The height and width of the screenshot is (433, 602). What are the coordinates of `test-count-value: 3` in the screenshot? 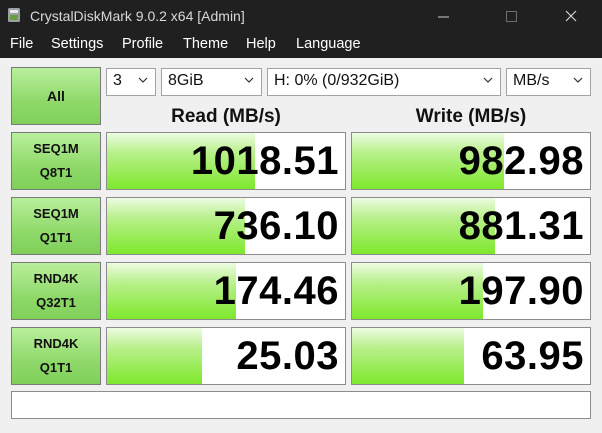 It's located at (117, 80).